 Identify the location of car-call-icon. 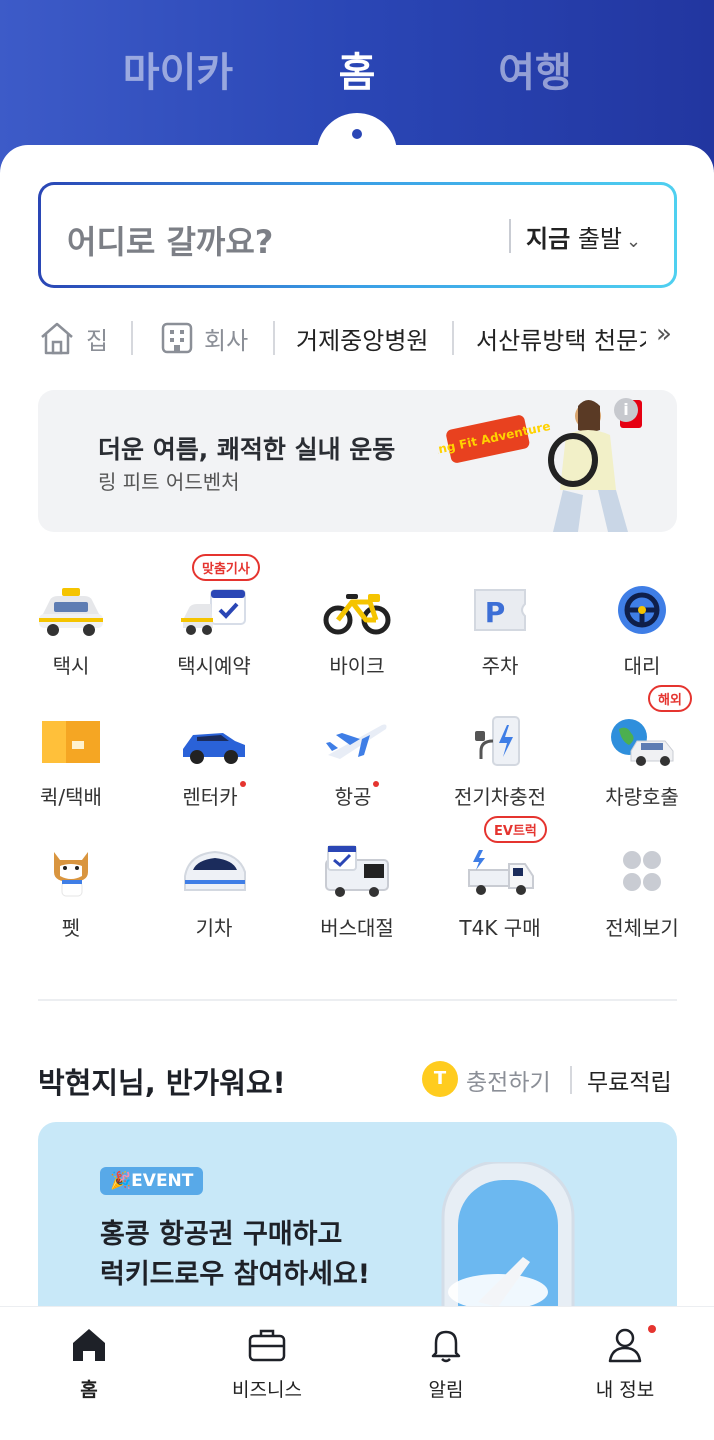
(642, 741).